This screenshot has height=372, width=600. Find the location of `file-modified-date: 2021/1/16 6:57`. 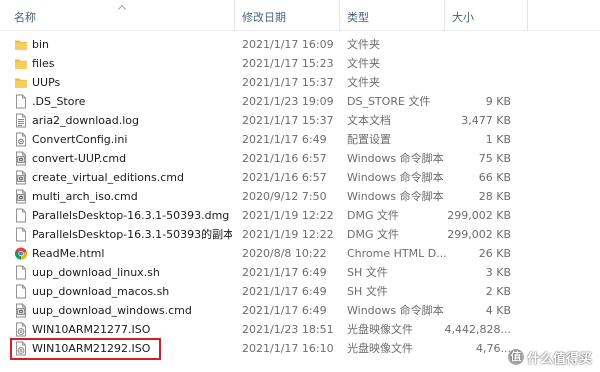

file-modified-date: 2021/1/16 6:57 is located at coordinates (284, 177).